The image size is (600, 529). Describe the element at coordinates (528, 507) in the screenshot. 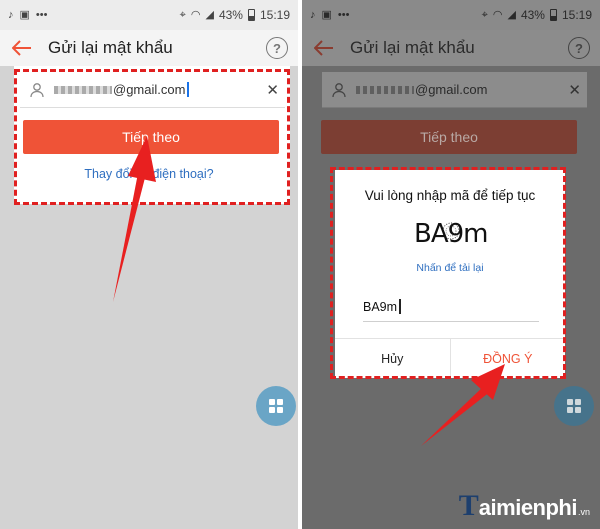

I see `watermark-brand: aimienphi` at that location.